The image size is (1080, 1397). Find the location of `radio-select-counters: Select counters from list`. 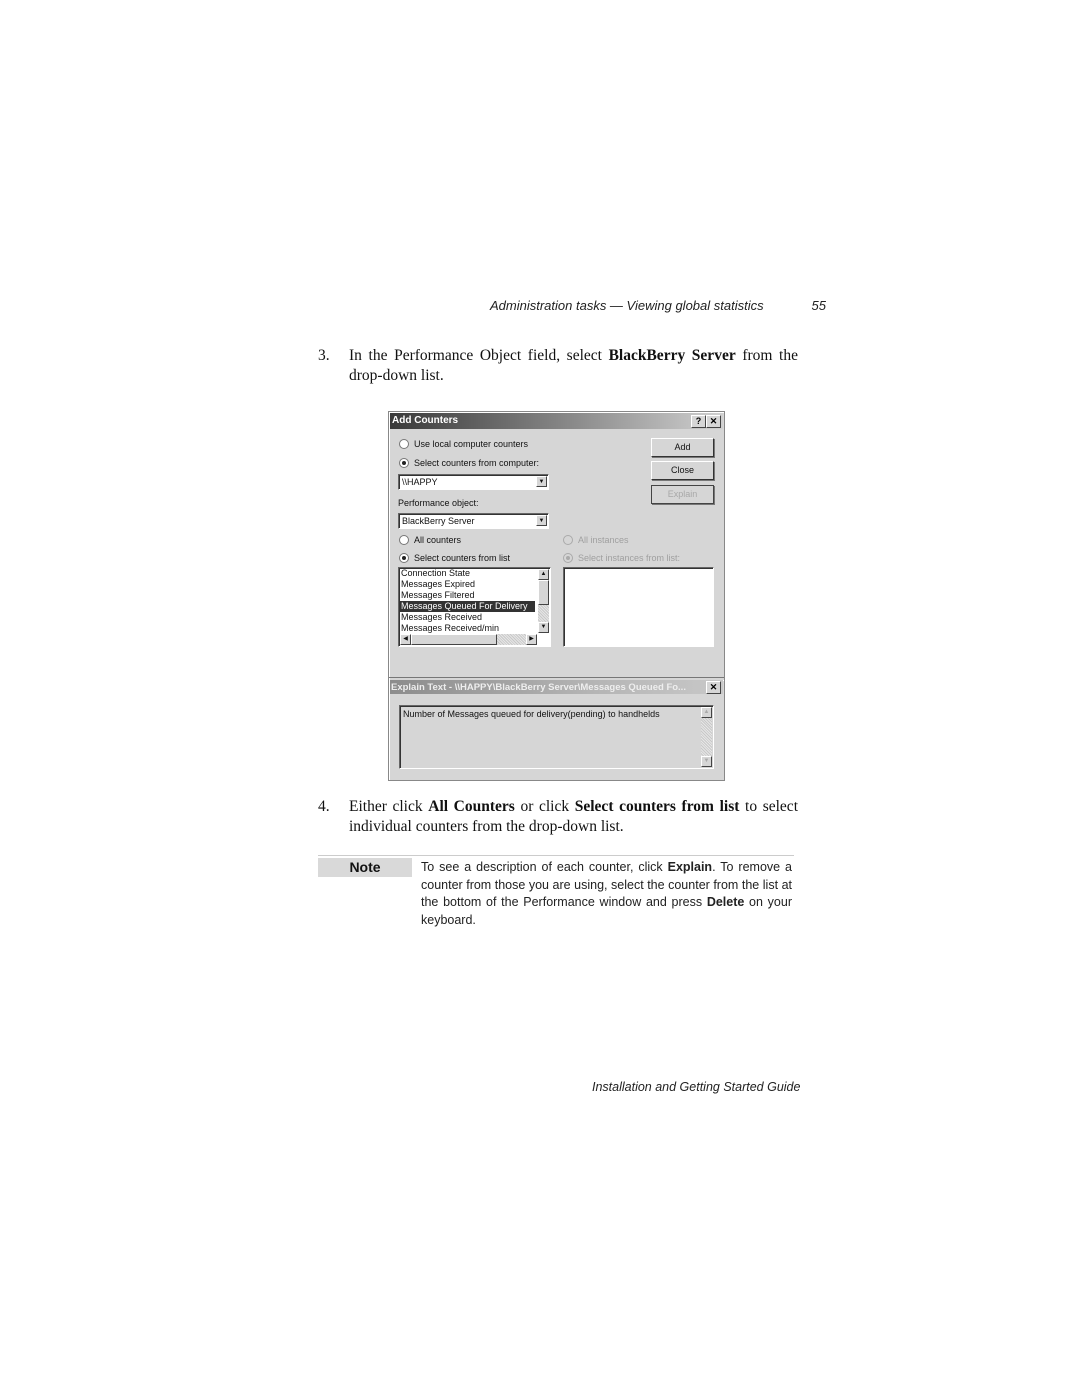

radio-select-counters: Select counters from list is located at coordinates (454, 558).